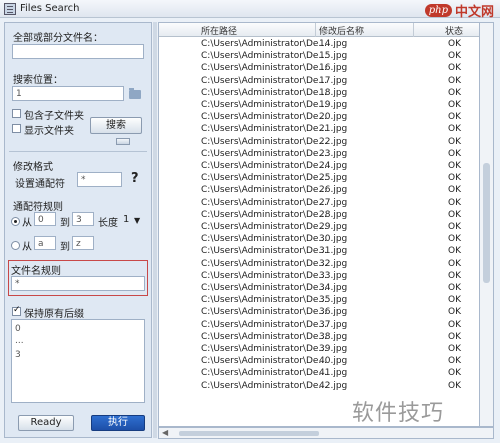 The width and height of the screenshot is (500, 443). What do you see at coordinates (68, 93) in the screenshot?
I see `location-input: 1` at bounding box center [68, 93].